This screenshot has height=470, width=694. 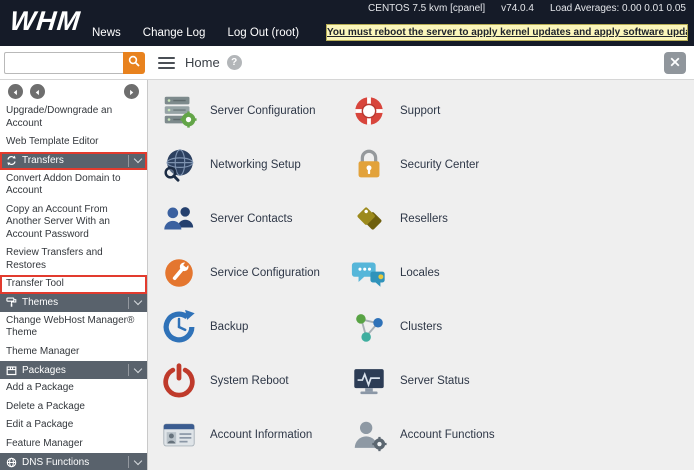 I want to click on dns-functions-icon, so click(x=11, y=462).